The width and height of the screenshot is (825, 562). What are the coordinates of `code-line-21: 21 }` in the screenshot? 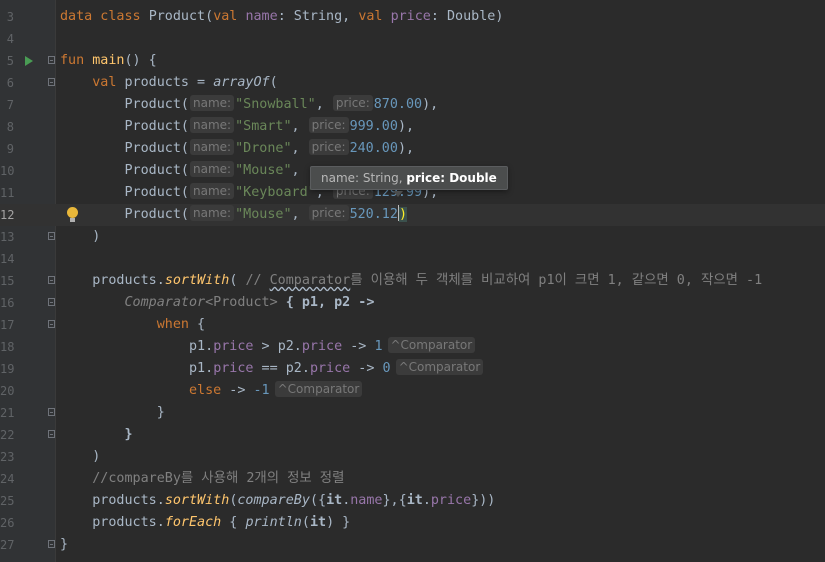 It's located at (412, 413).